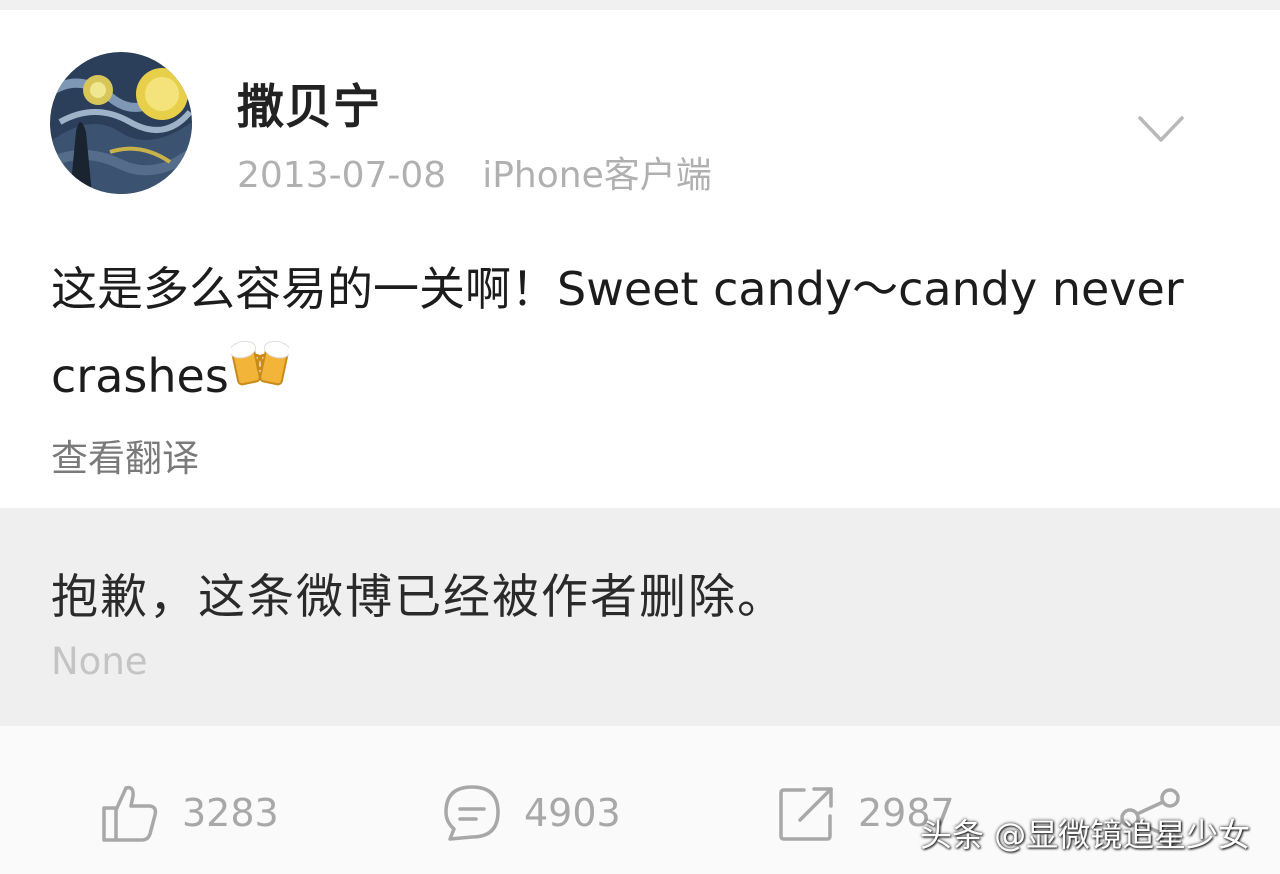  Describe the element at coordinates (1085, 835) in the screenshot. I see `watermark: 头条 @显微镜追星少女` at that location.